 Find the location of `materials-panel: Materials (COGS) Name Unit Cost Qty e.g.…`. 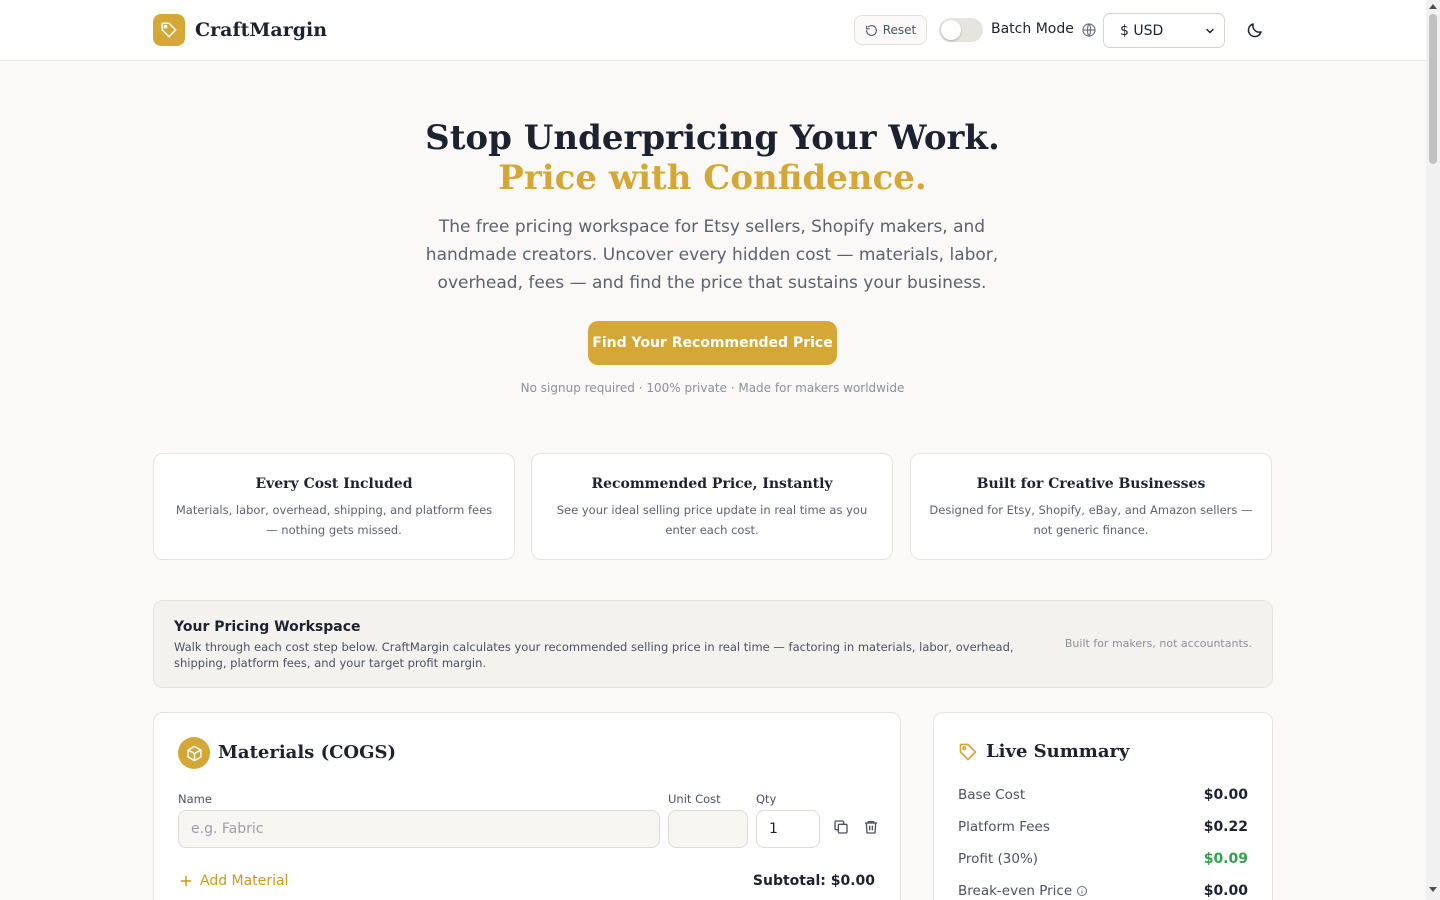

materials-panel: Materials (COGS) Name Unit Cost Qty e.g.… is located at coordinates (527, 806).